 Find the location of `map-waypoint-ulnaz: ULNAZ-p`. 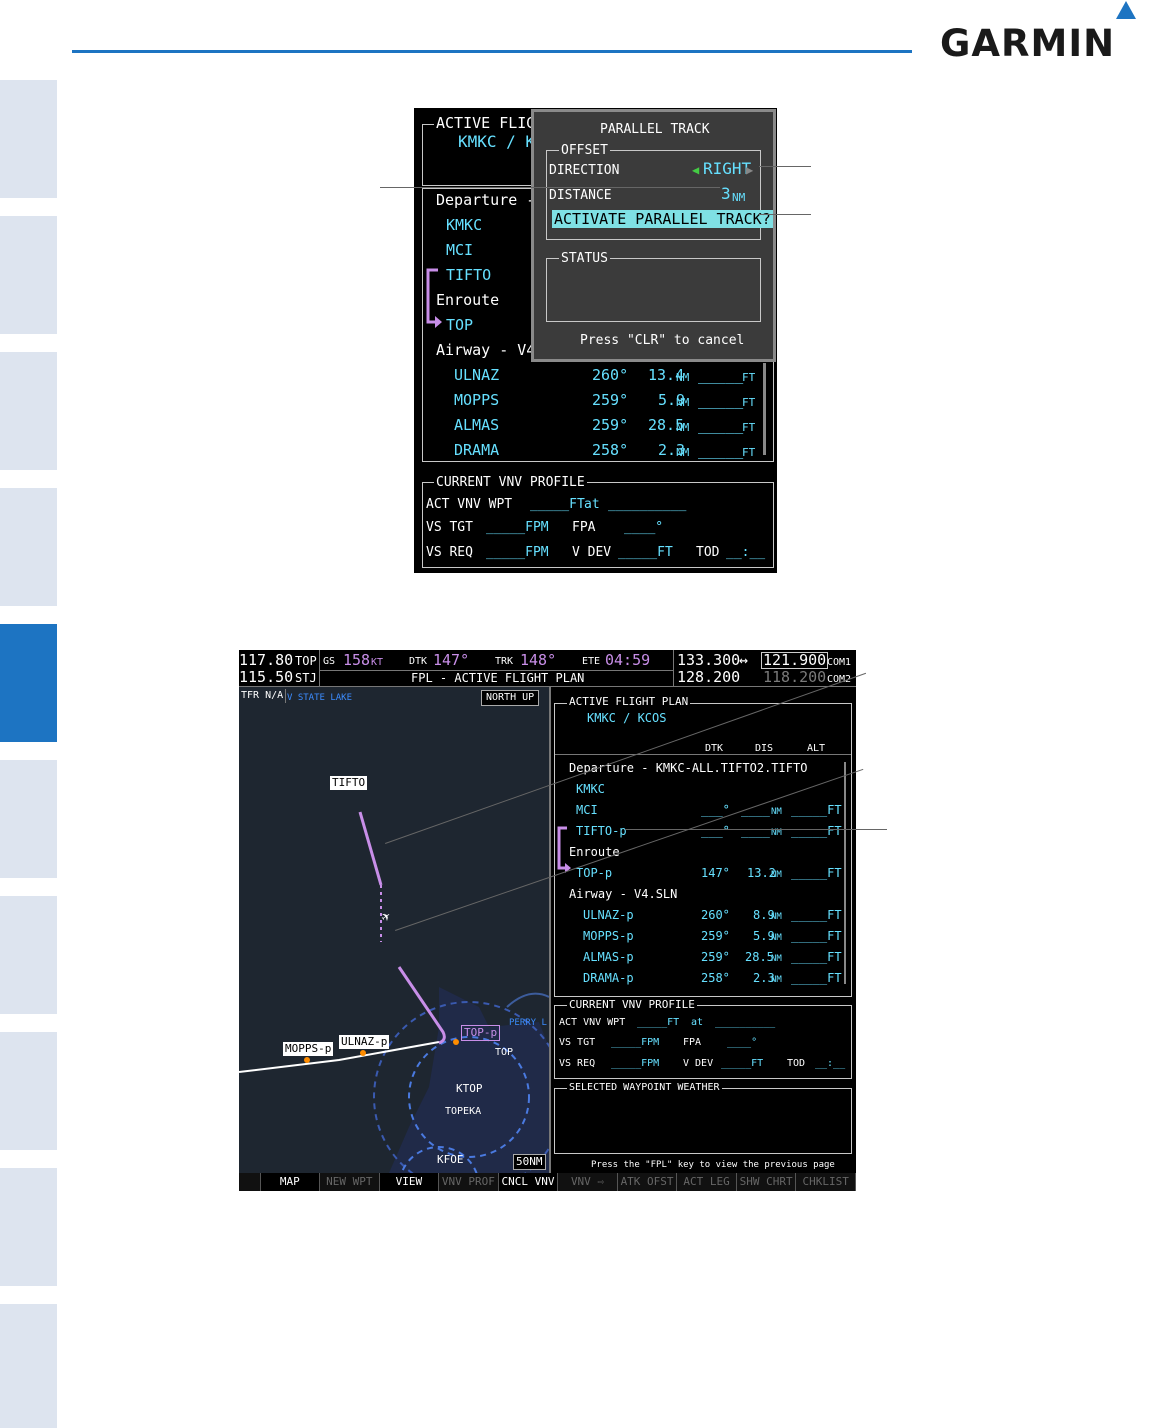

map-waypoint-ulnaz: ULNAZ-p is located at coordinates (364, 1042).